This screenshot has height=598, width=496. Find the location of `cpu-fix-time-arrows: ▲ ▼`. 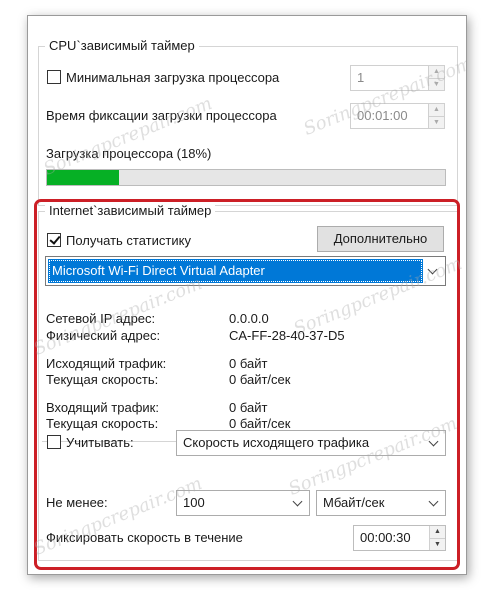

cpu-fix-time-arrows: ▲ ▼ is located at coordinates (436, 116).